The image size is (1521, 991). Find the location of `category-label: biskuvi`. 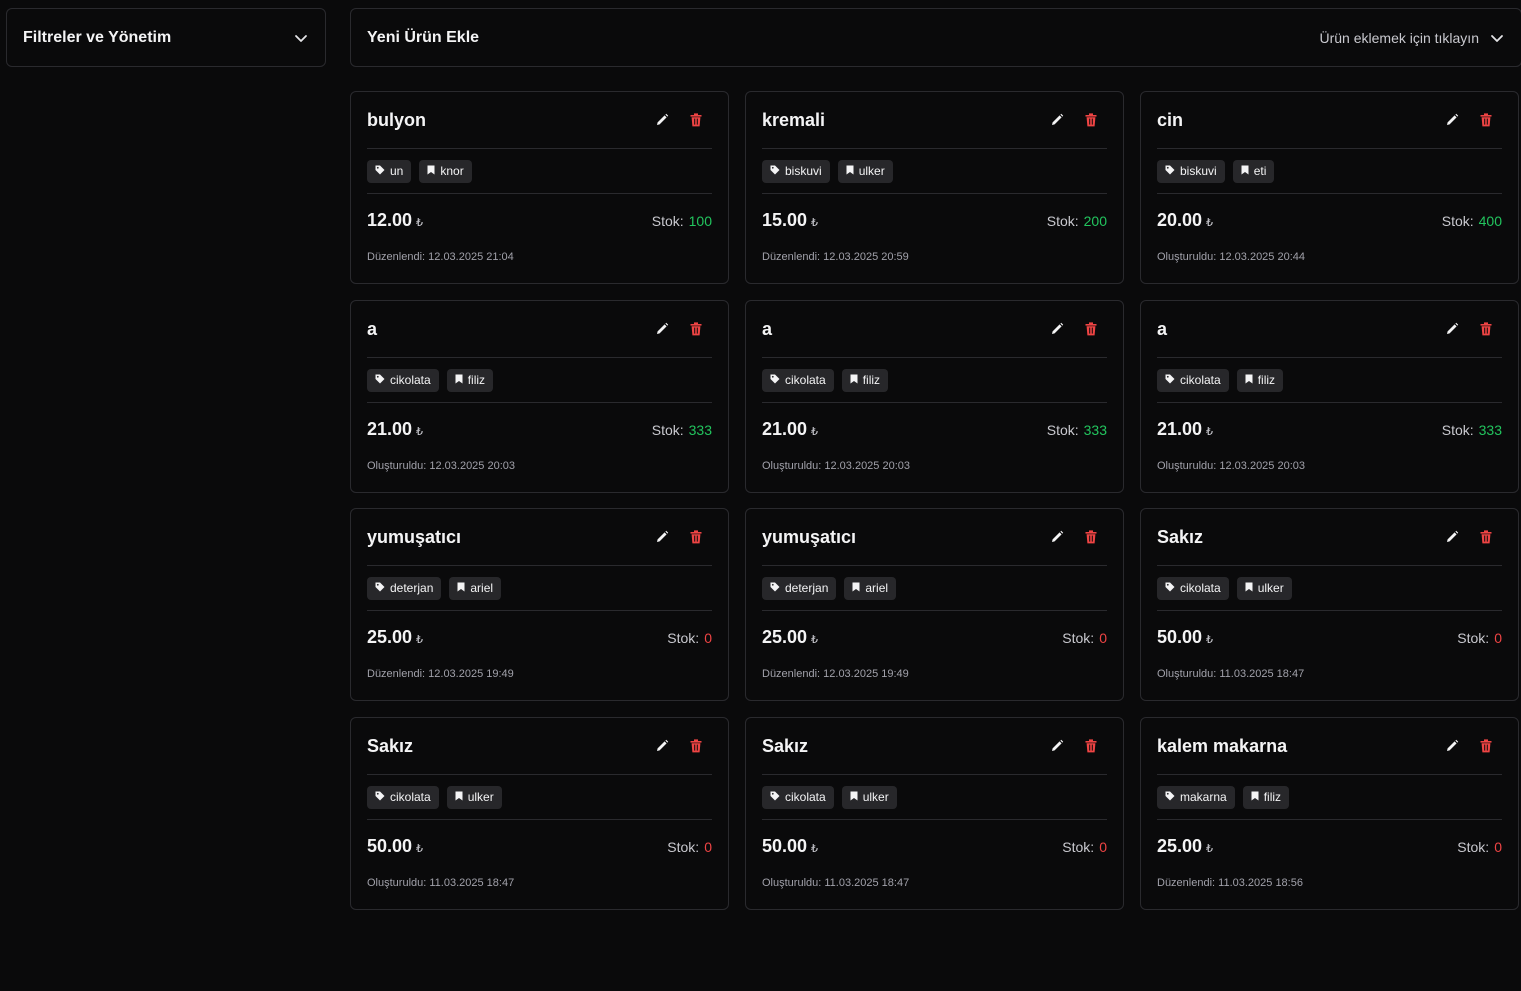

category-label: biskuvi is located at coordinates (1198, 171).